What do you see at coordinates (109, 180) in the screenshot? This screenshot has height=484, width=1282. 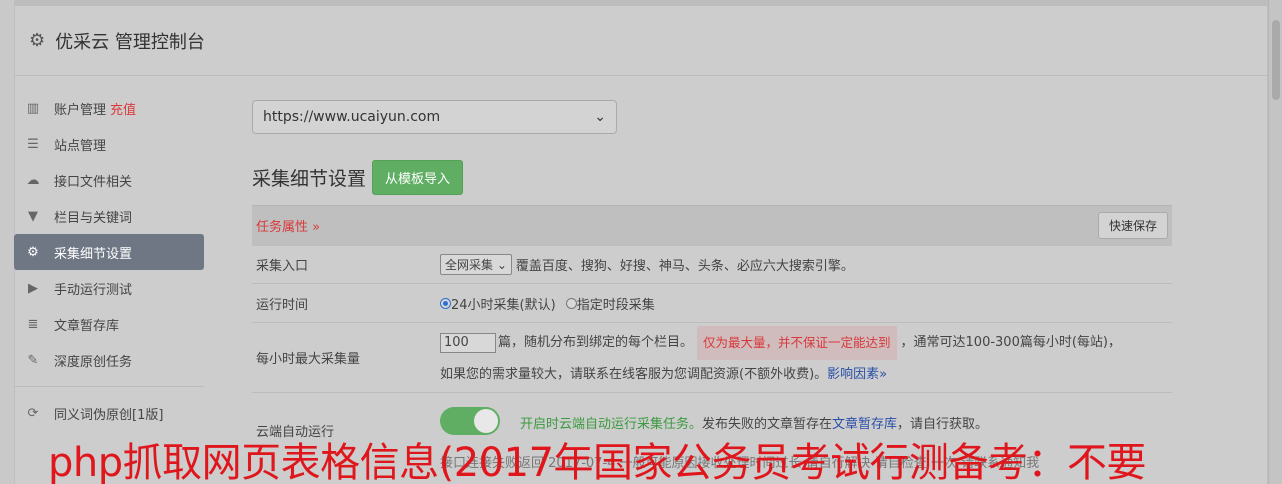 I see `sidebar-item-interface: ☁ 接口文件相关` at bounding box center [109, 180].